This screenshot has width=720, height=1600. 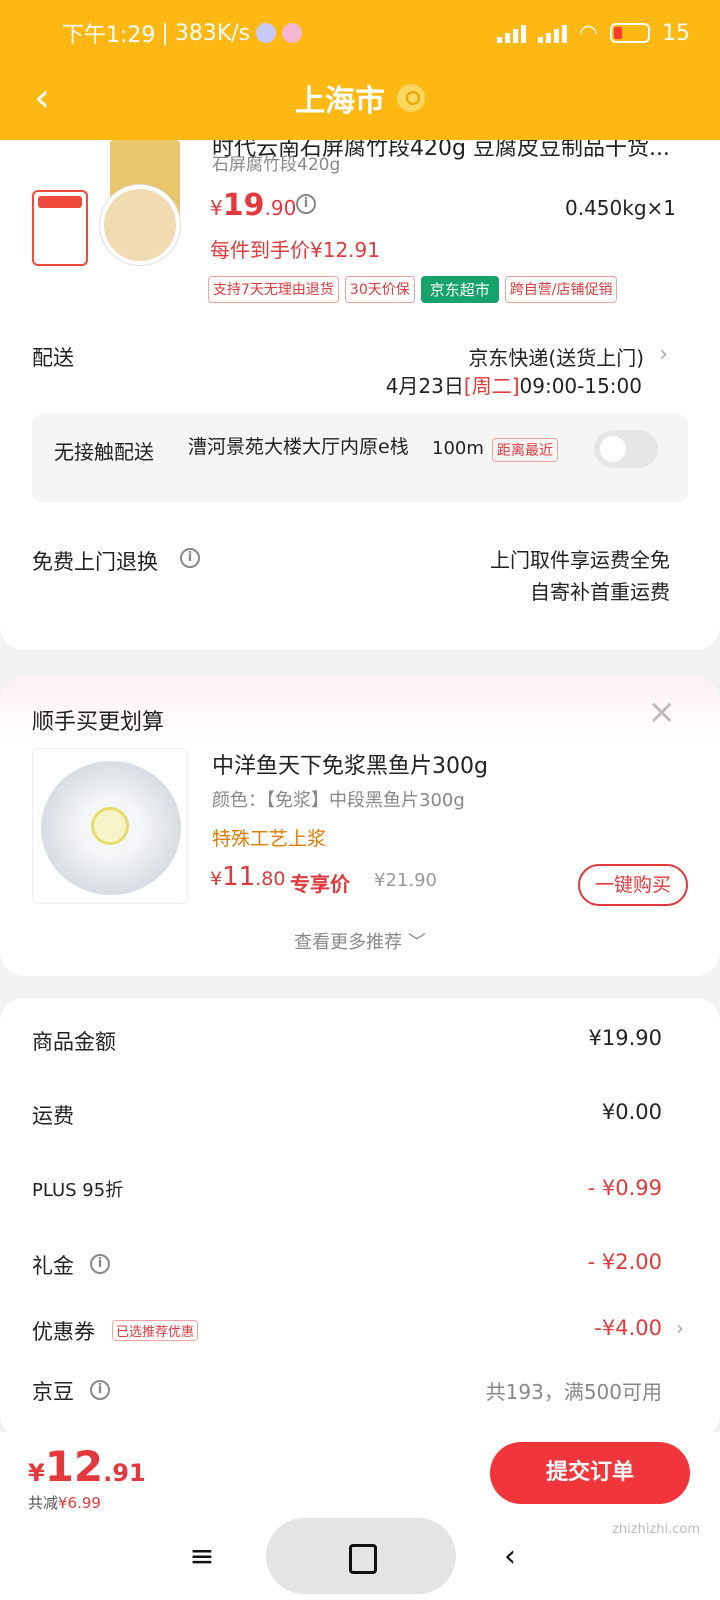 I want to click on recommend-title: 顺手买更划算, so click(x=98, y=722).